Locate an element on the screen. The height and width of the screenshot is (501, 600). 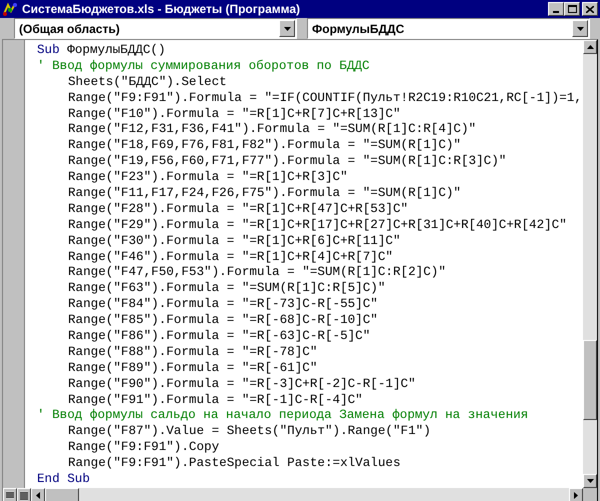
code-keyword: End Sub is located at coordinates (63, 480).